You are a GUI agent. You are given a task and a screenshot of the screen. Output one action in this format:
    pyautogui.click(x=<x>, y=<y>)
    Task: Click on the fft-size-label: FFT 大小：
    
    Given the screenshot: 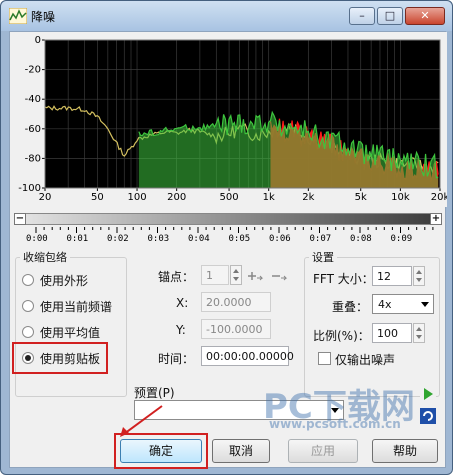 What is the action you would take?
    pyautogui.click(x=343, y=279)
    